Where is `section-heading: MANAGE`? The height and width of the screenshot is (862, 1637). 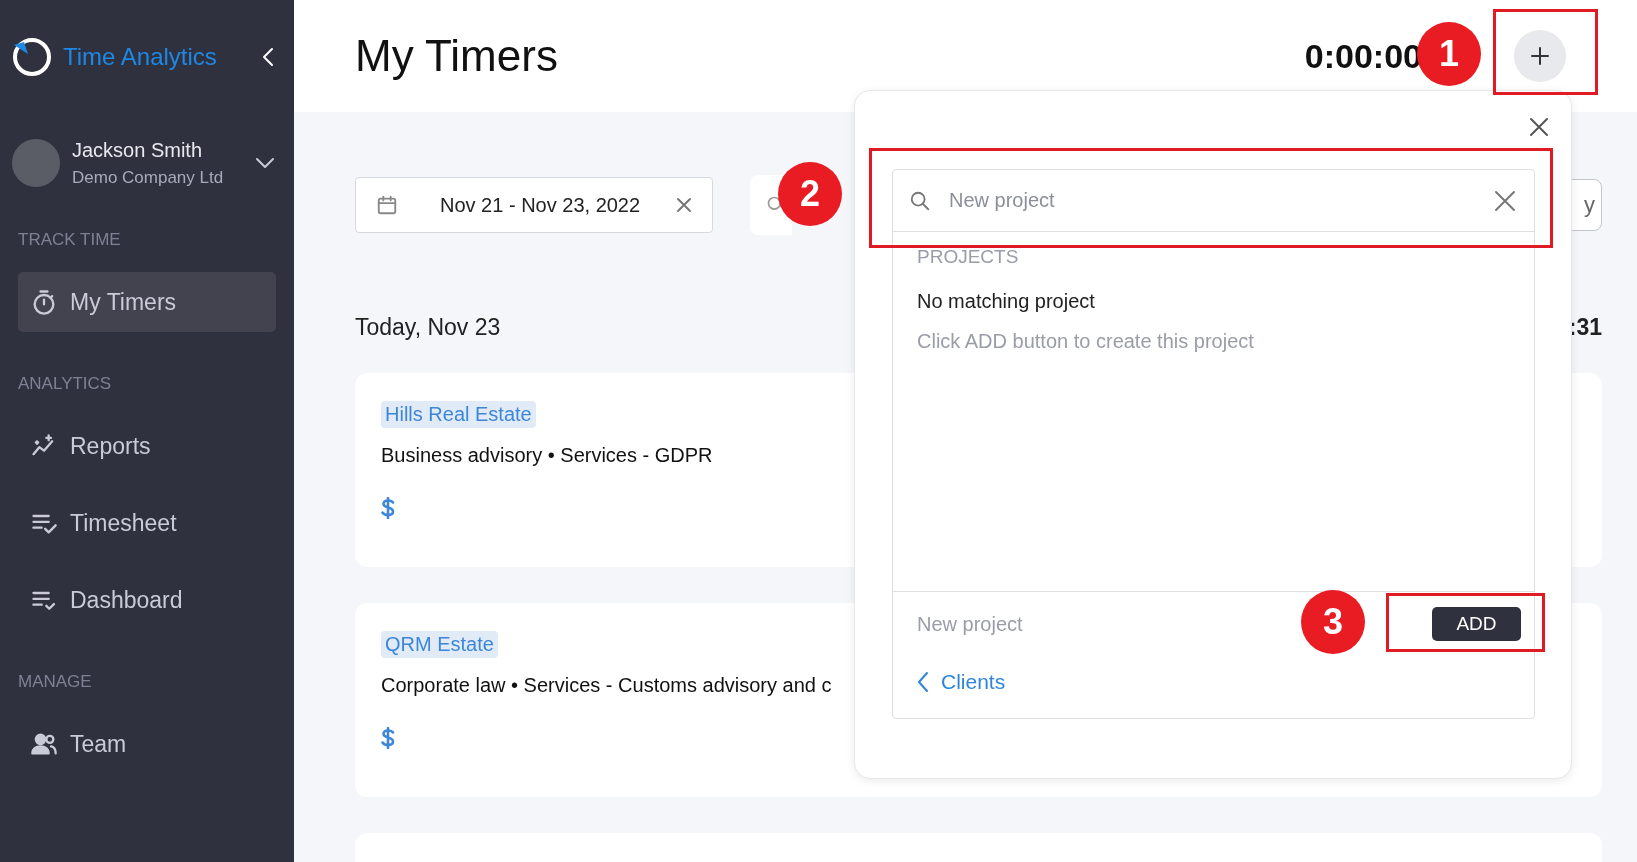 section-heading: MANAGE is located at coordinates (55, 682).